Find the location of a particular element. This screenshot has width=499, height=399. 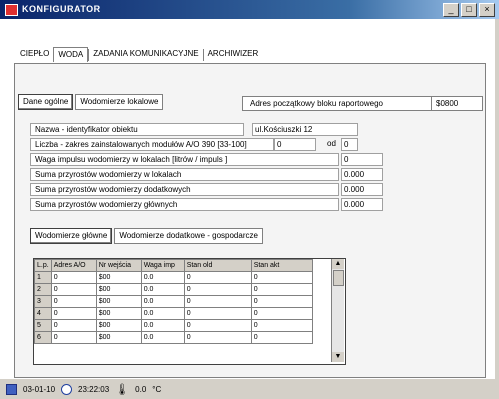

app-icon is located at coordinates (11, 10).